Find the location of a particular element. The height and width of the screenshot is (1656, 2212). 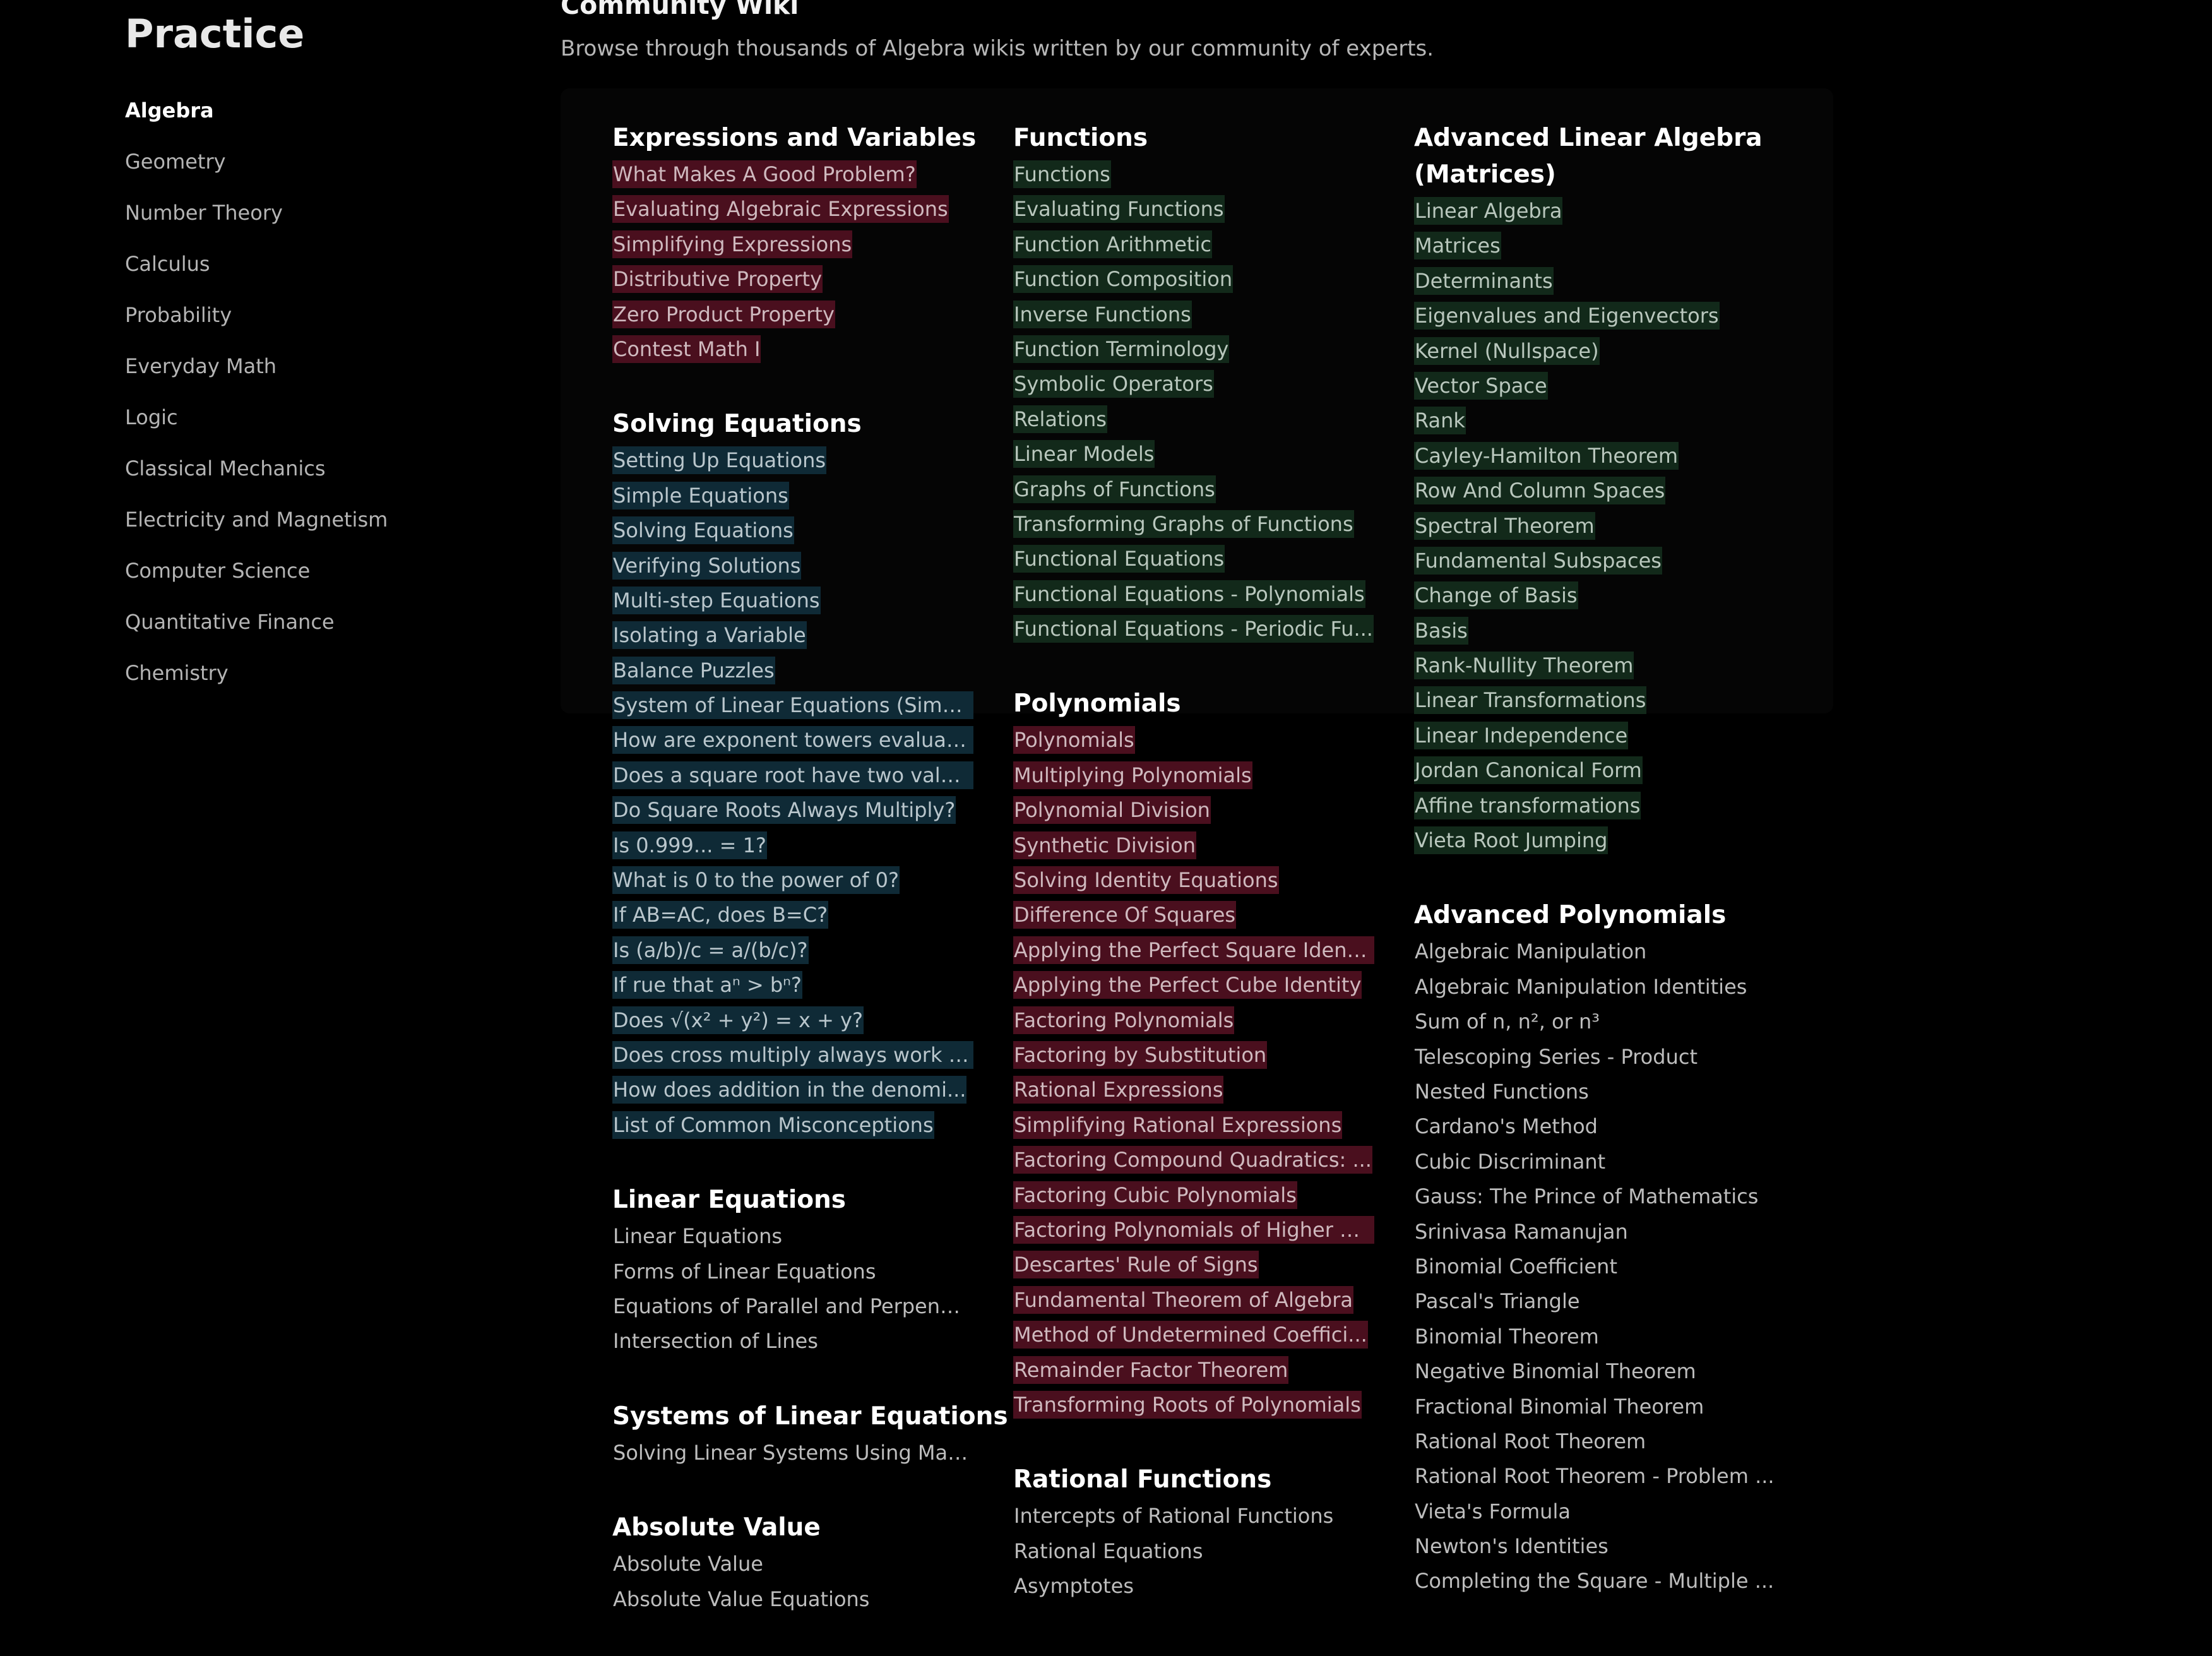

wiki-link: What Makes A Good Problem? is located at coordinates (764, 174).